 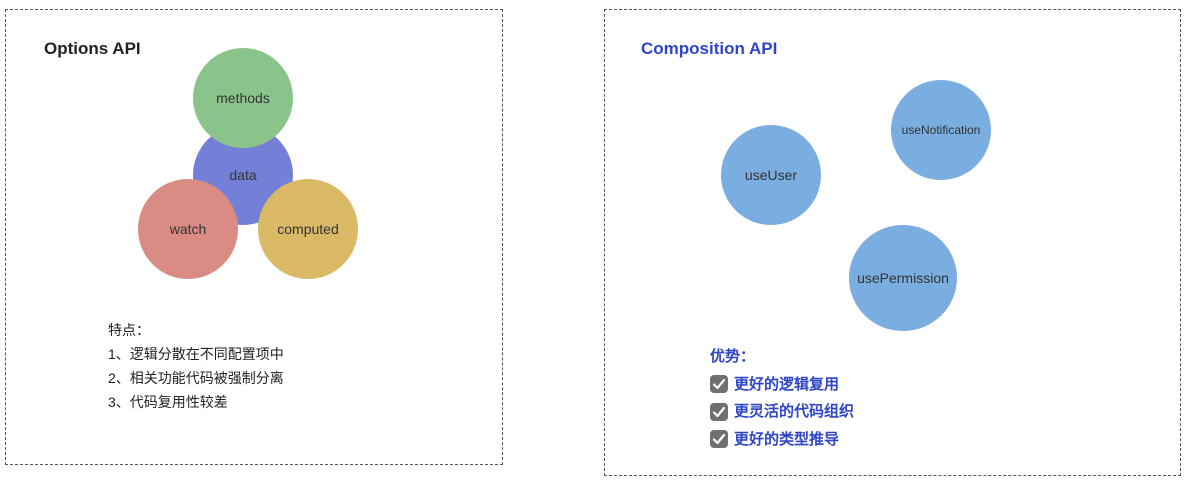 I want to click on methods-circle: methods, so click(x=243, y=98).